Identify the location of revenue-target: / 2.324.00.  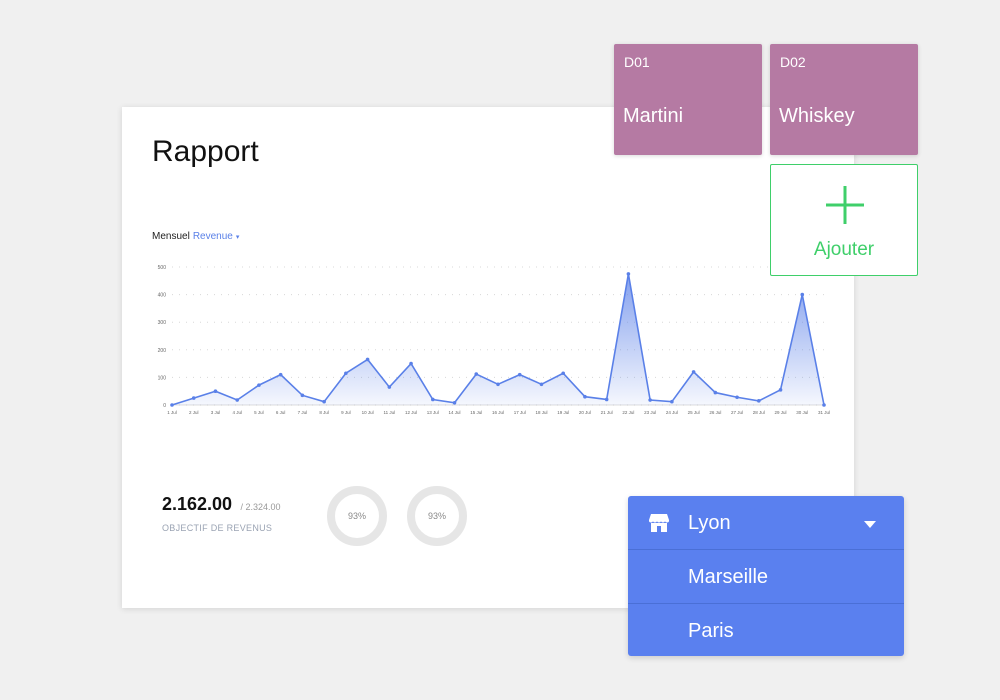
(260, 507).